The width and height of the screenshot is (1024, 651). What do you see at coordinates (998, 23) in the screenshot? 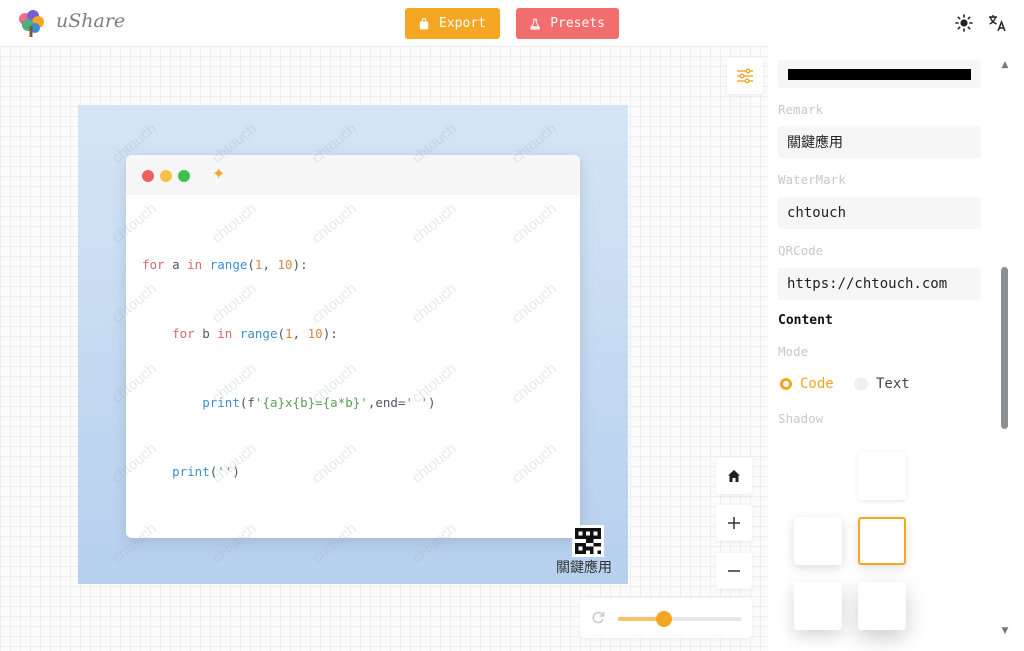
I see `translate-icon` at bounding box center [998, 23].